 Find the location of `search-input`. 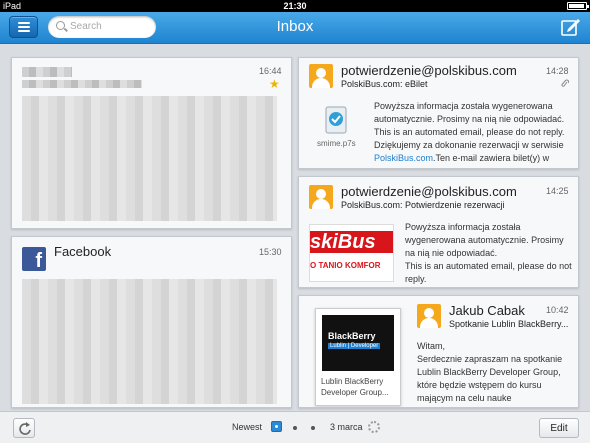

search-input is located at coordinates (110, 26).